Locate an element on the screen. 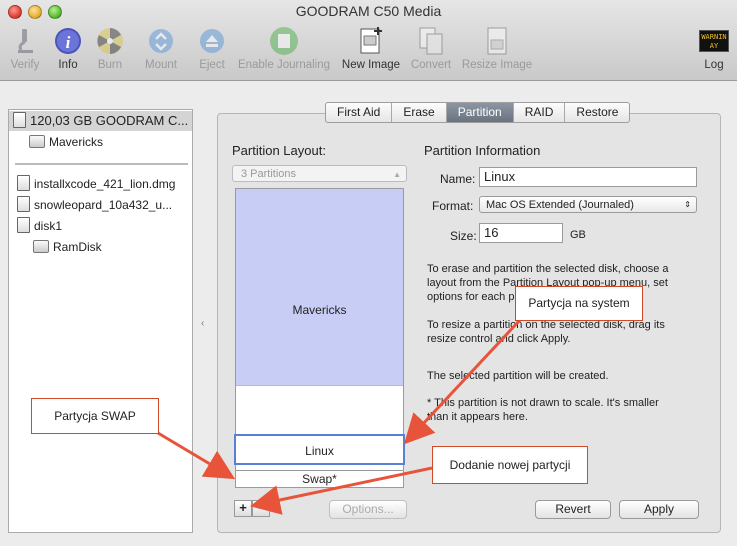  arrow-to-linux-partition is located at coordinates (462, 381).